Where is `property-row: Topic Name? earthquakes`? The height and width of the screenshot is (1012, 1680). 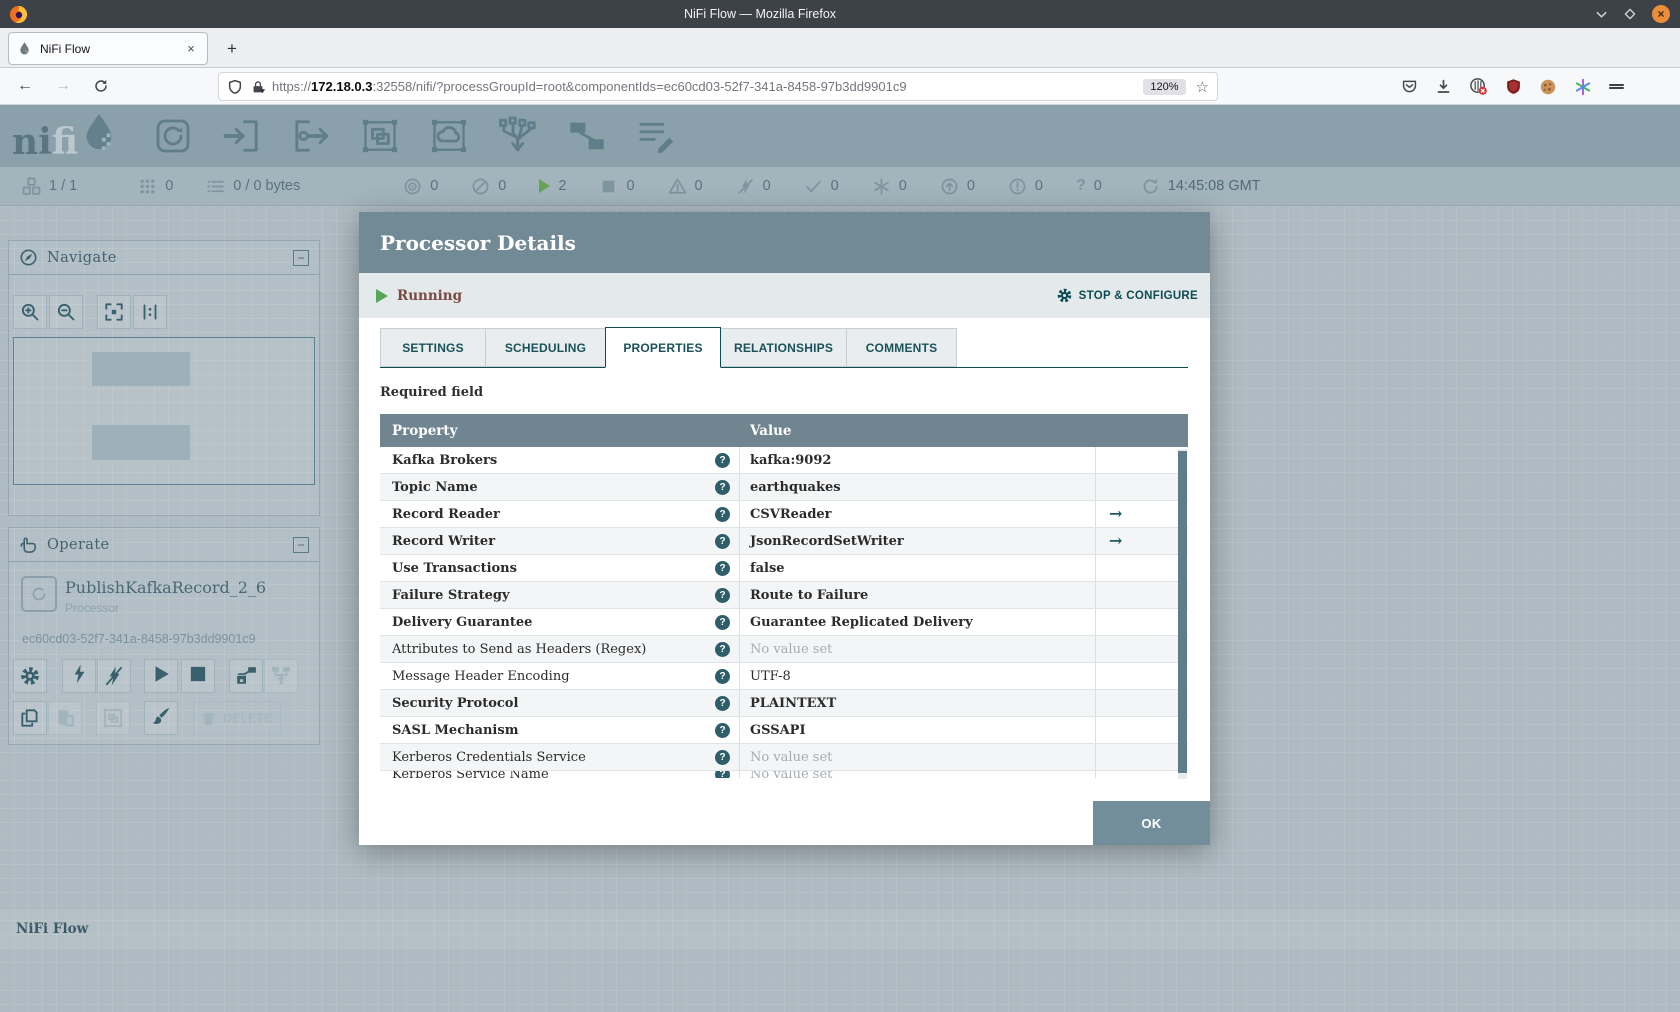
property-row: Topic Name? earthquakes is located at coordinates (784, 487).